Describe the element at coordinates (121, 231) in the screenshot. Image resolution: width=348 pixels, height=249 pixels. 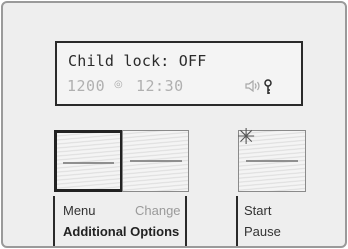
I see `additional-options-label: Additional Options` at that location.